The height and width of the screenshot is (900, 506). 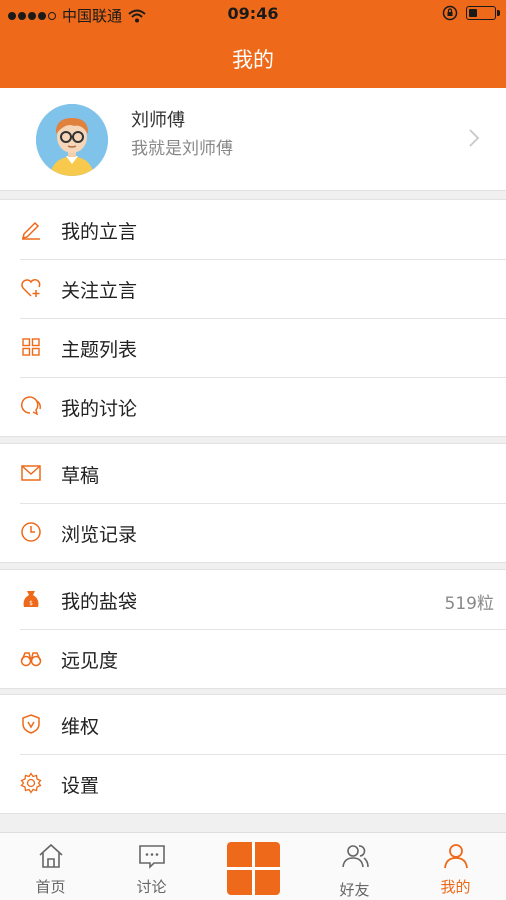 What do you see at coordinates (253, 532) in the screenshot?
I see `menu-item-browsing-history: 浏览记录` at bounding box center [253, 532].